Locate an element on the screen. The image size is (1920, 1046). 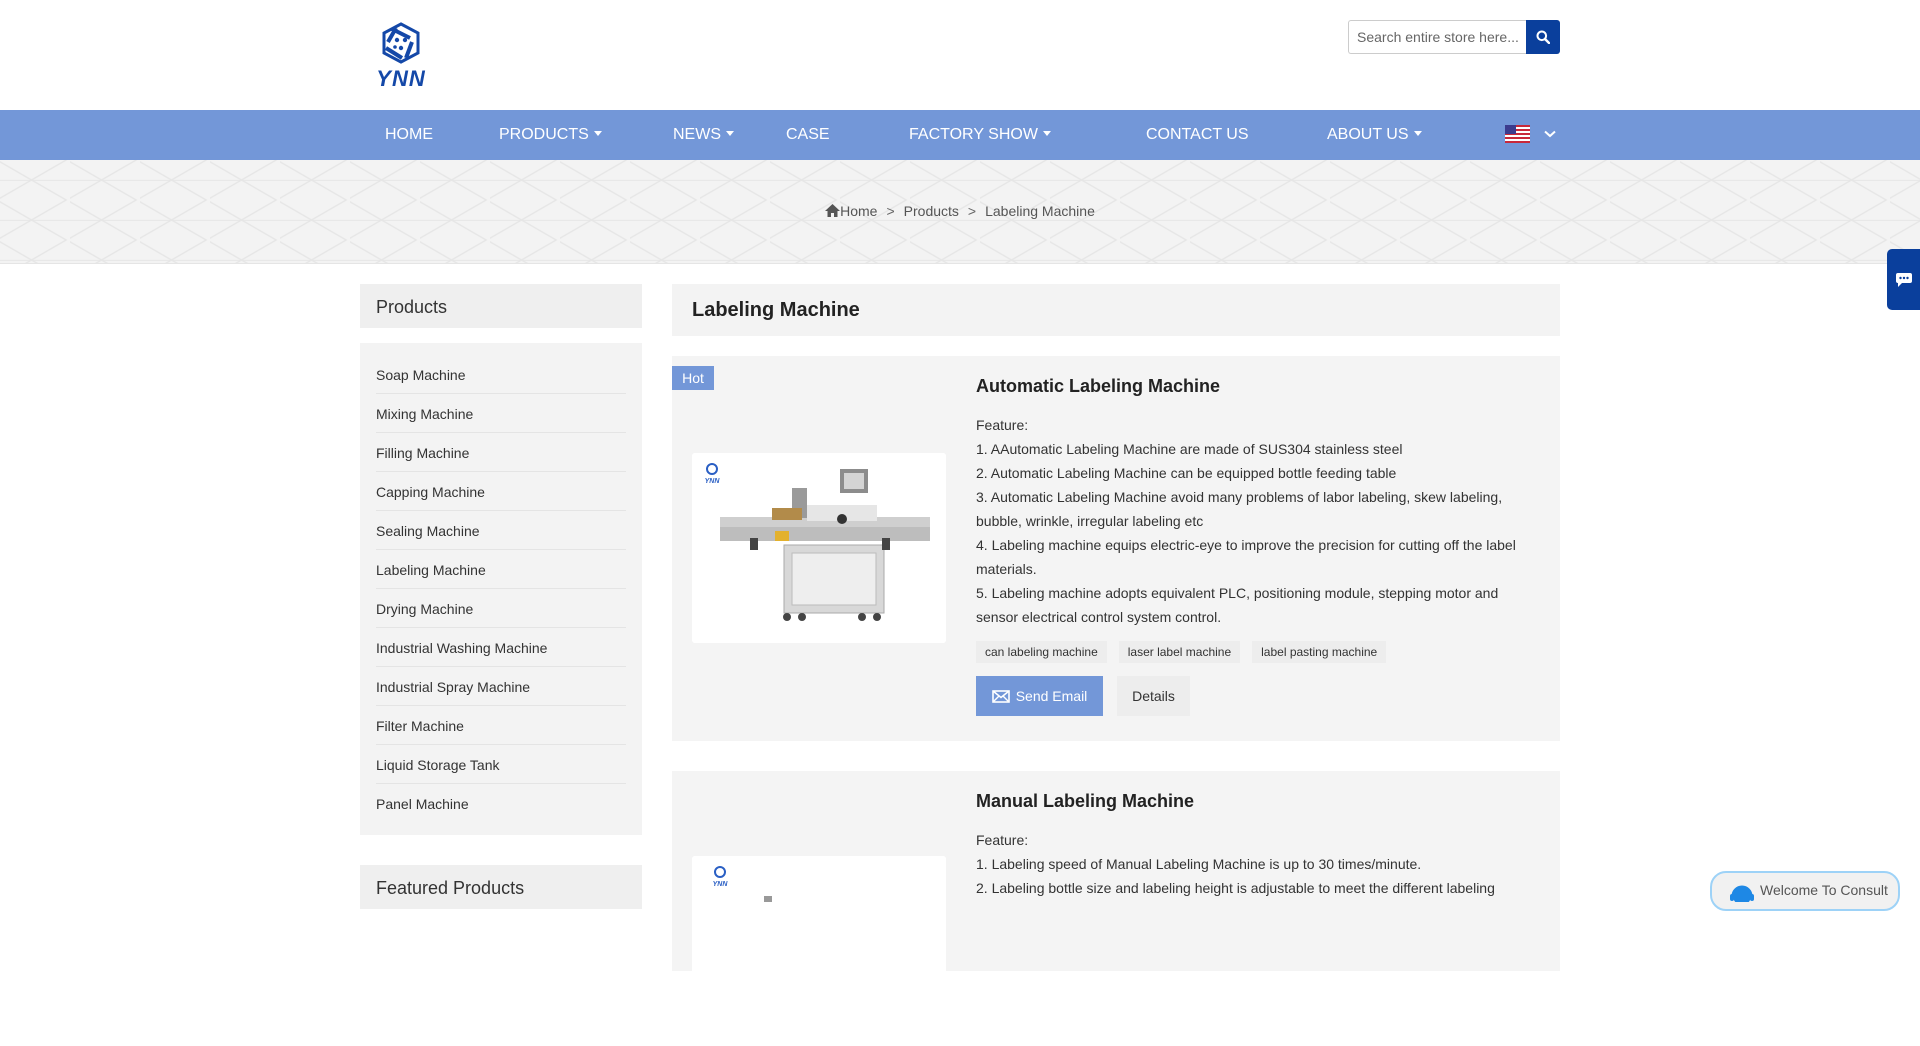
page-title: Labeling Machine is located at coordinates (1116, 310).